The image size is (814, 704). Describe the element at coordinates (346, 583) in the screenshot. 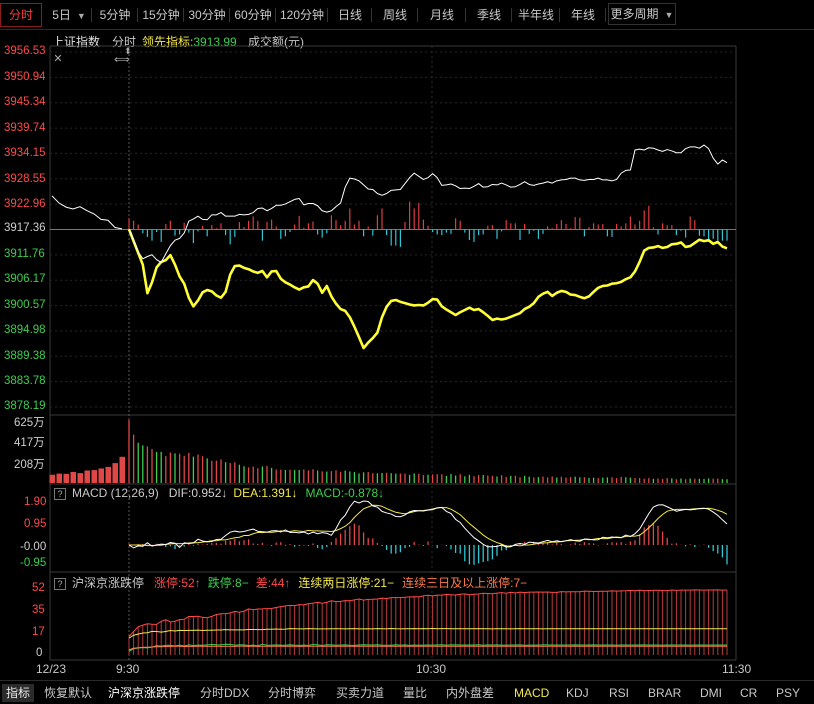

I see `two-day-limit: 连续两日涨停:21−` at that location.